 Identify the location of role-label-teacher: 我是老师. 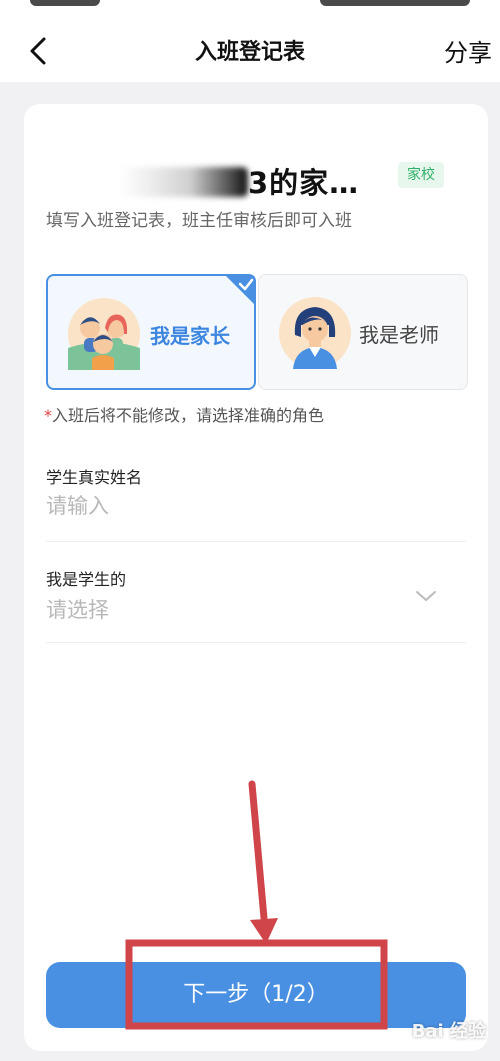
(399, 335).